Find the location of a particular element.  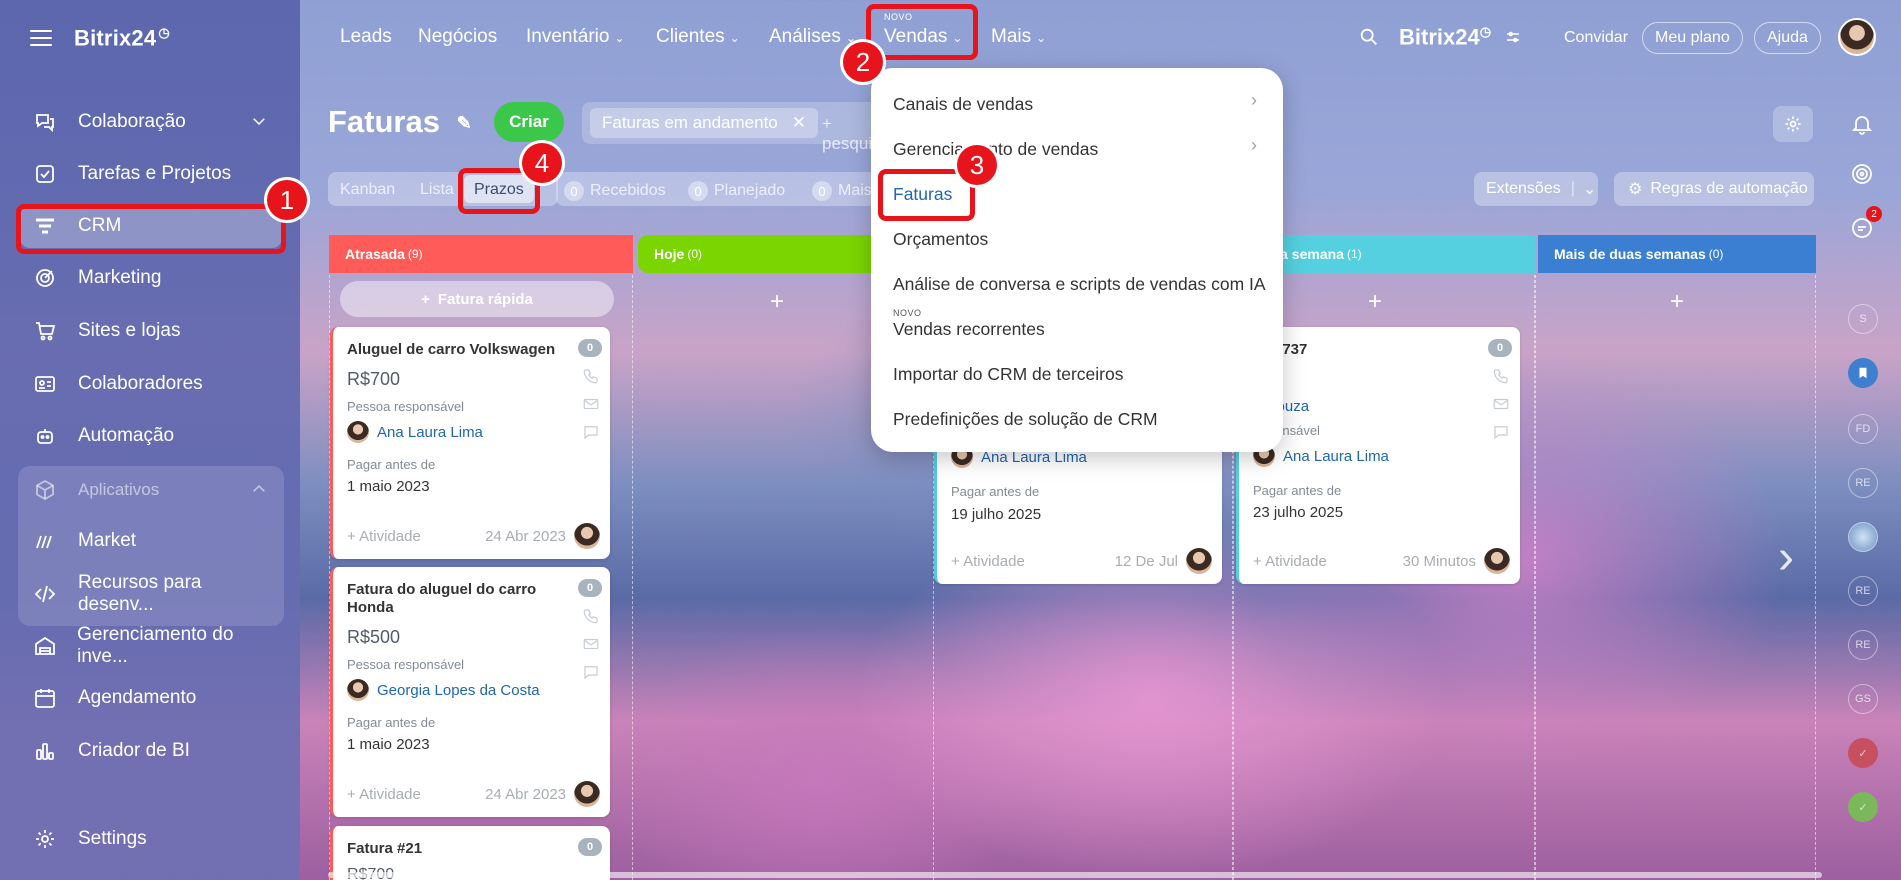

column-header-overdue: Atrasada (9) is located at coordinates (481, 254).